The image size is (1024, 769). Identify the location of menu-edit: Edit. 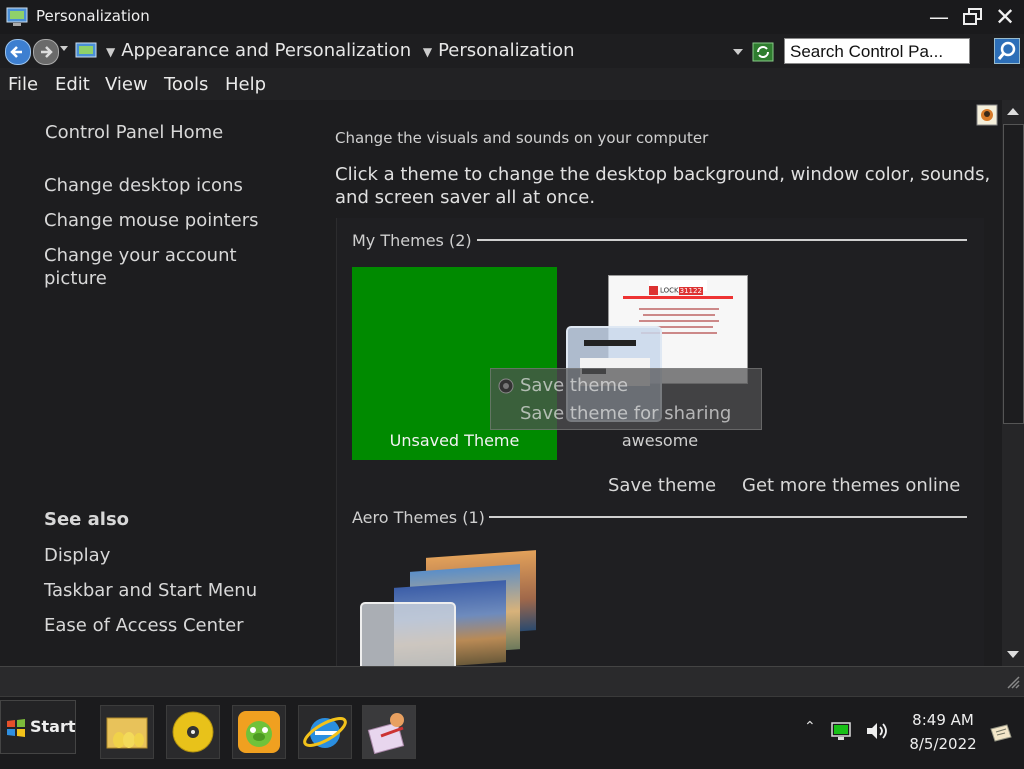
(72, 84).